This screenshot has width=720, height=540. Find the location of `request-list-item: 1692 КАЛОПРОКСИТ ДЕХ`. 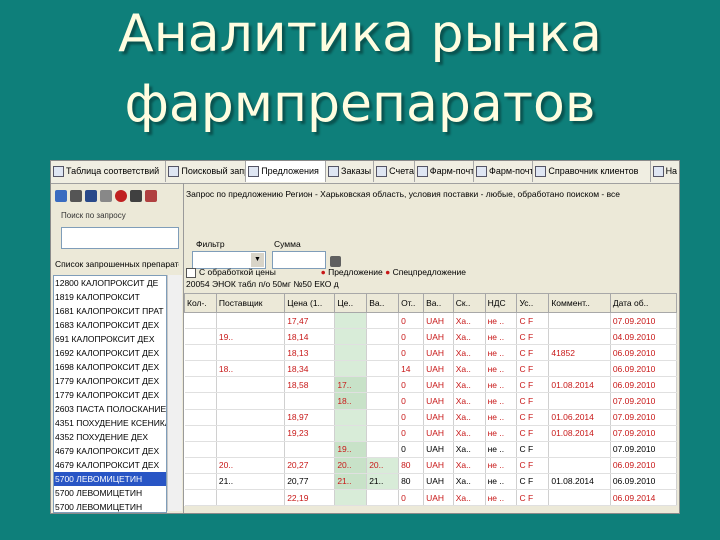

request-list-item: 1692 КАЛОПРОКСИТ ДЕХ is located at coordinates (110, 353).